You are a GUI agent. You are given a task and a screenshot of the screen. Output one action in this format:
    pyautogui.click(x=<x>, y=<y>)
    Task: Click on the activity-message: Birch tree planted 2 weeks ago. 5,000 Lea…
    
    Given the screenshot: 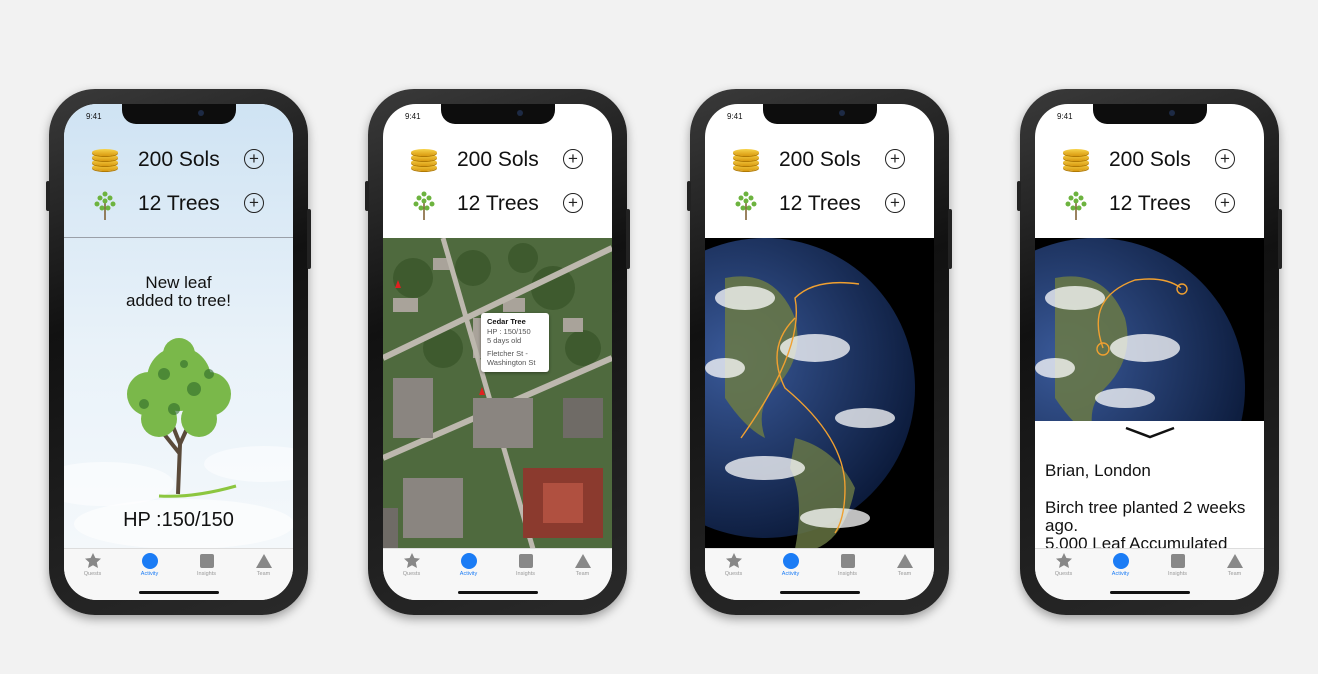 What is the action you would take?
    pyautogui.click(x=1145, y=525)
    